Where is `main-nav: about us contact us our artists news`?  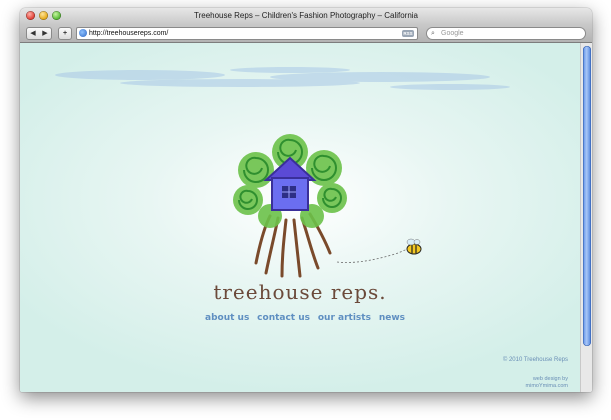
main-nav: about us contact us our artists news is located at coordinates (305, 318).